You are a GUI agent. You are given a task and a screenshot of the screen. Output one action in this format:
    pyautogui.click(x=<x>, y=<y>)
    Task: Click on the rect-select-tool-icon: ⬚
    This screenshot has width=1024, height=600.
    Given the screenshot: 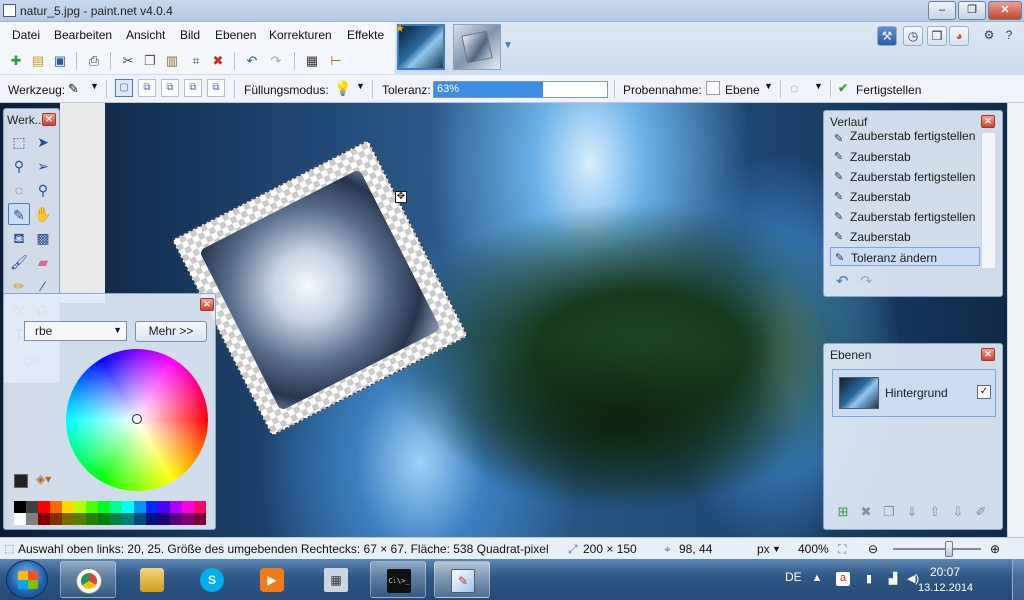 What is the action you would take?
    pyautogui.click(x=19, y=142)
    